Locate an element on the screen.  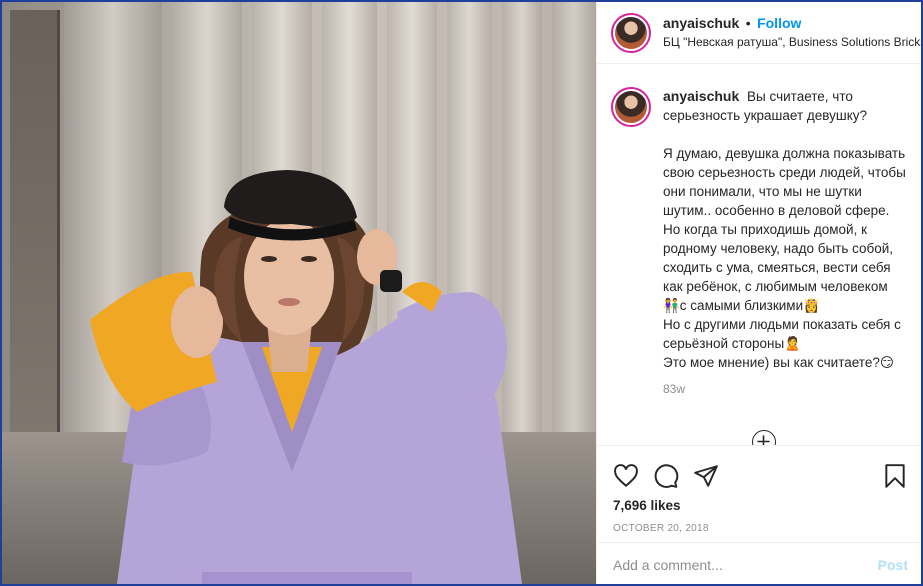
likes-count: 7,696 likes is located at coordinates (759, 503).